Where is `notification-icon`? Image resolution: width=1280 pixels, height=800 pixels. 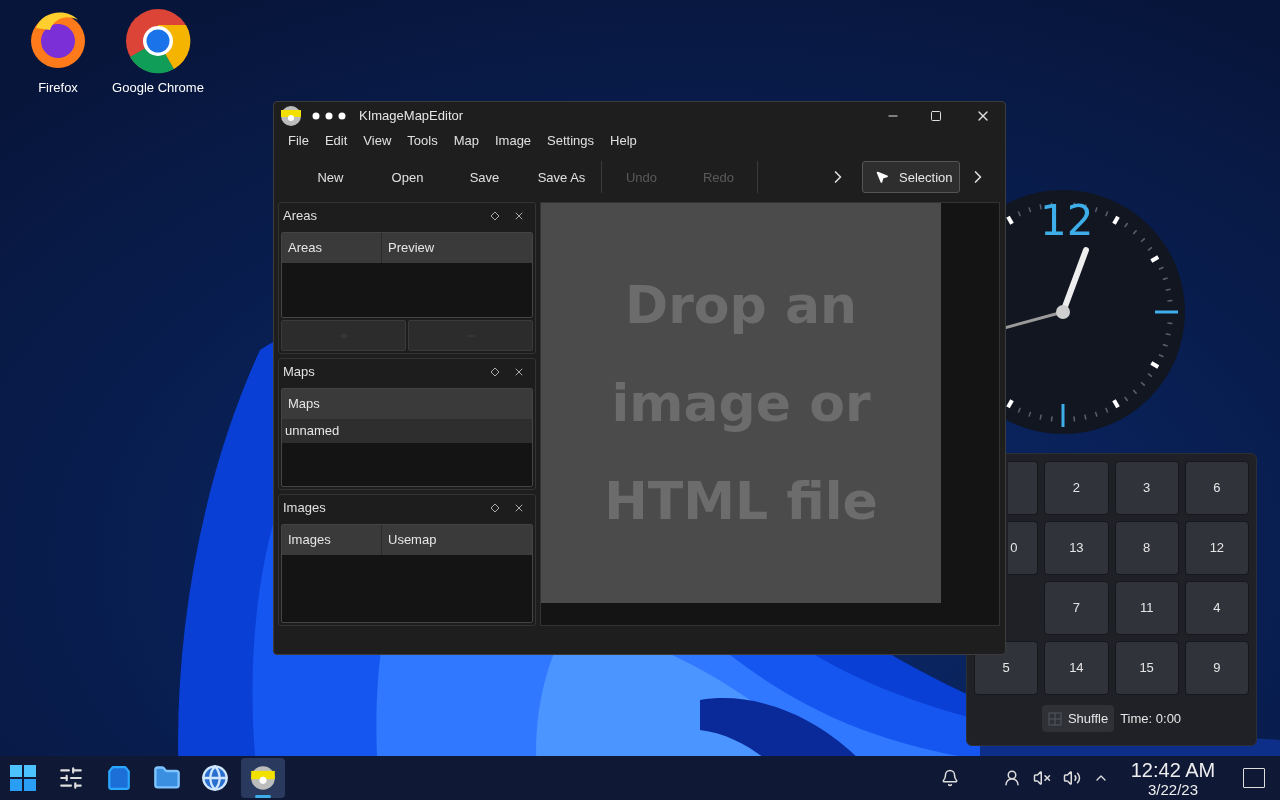 notification-icon is located at coordinates (950, 778).